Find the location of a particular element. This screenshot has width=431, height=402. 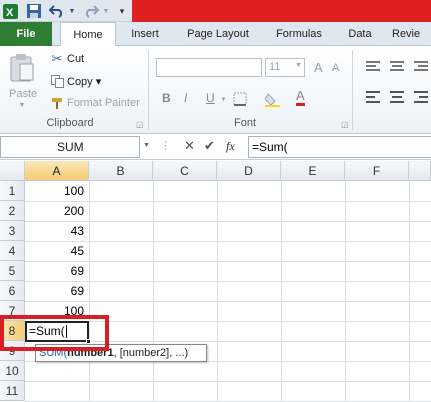

excel-logo-icon: X is located at coordinates (10, 11).